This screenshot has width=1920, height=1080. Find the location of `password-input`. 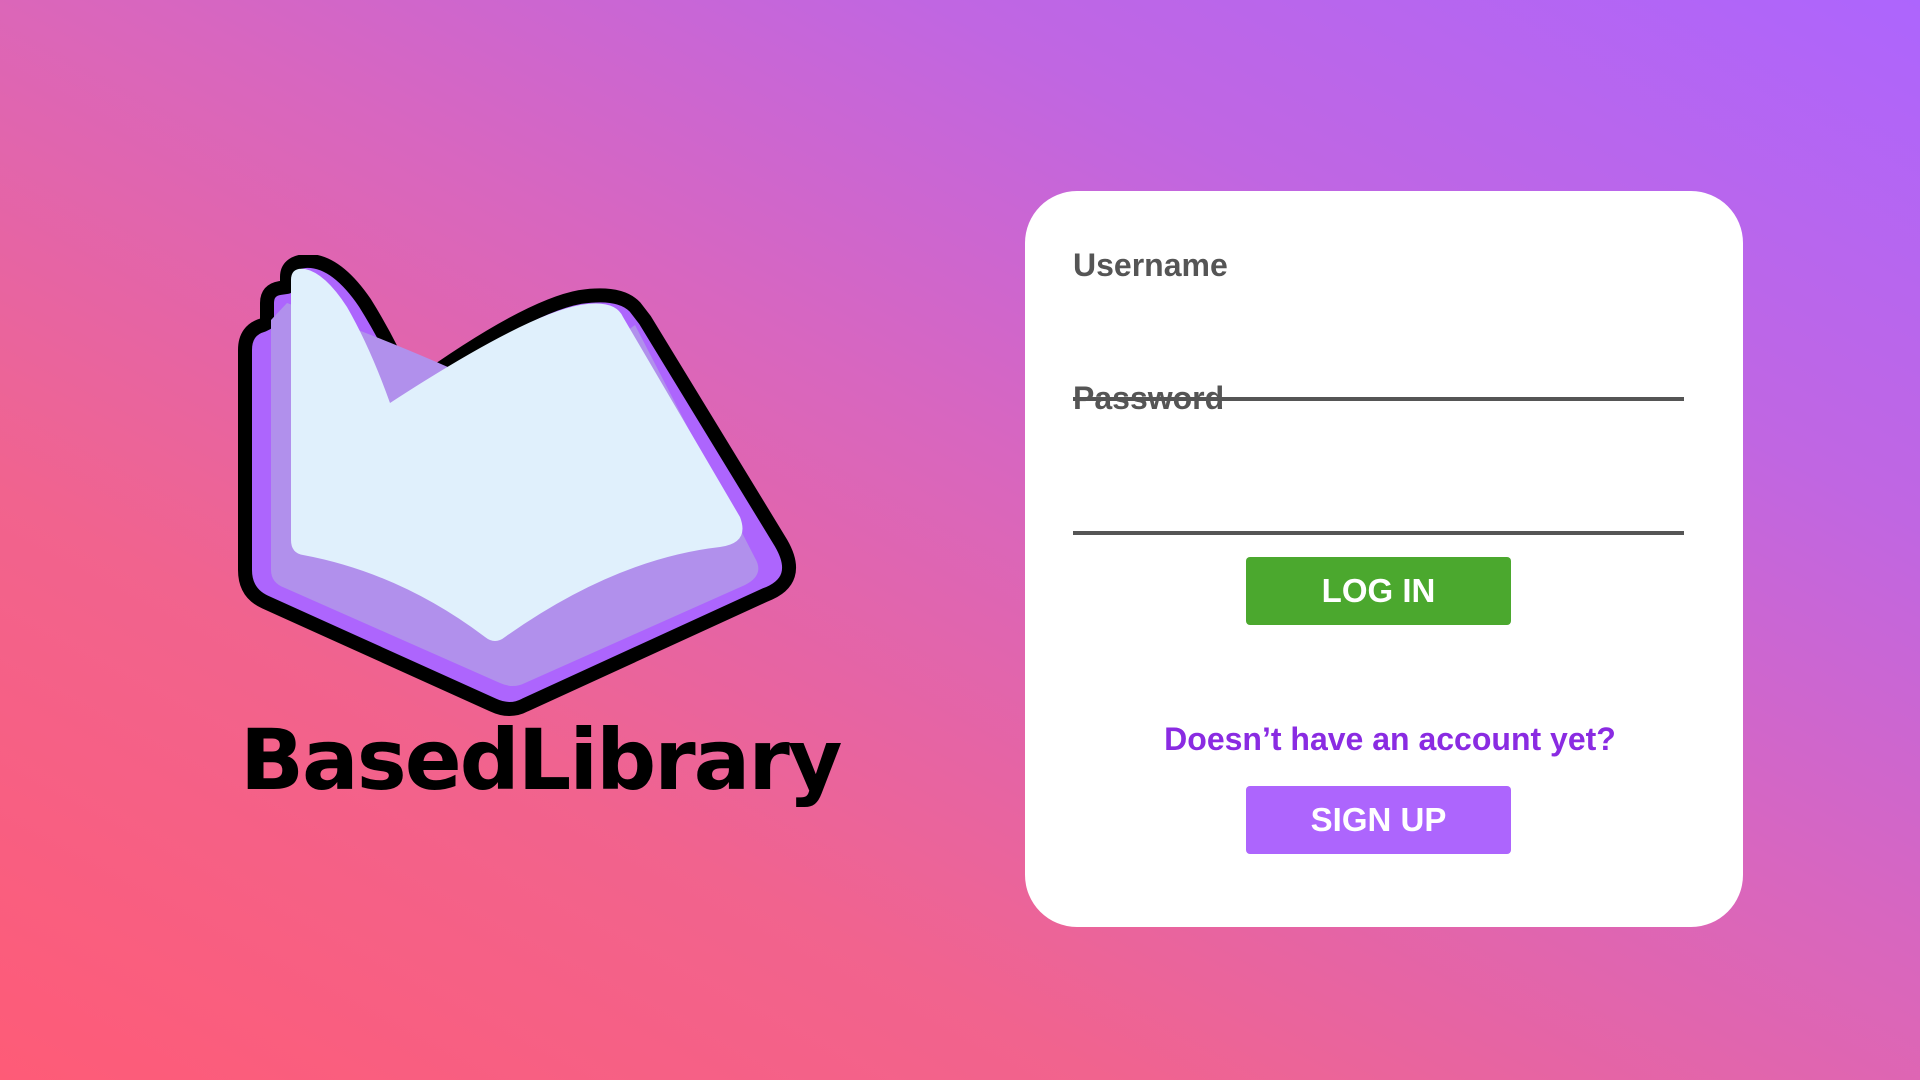

password-input is located at coordinates (1378, 512).